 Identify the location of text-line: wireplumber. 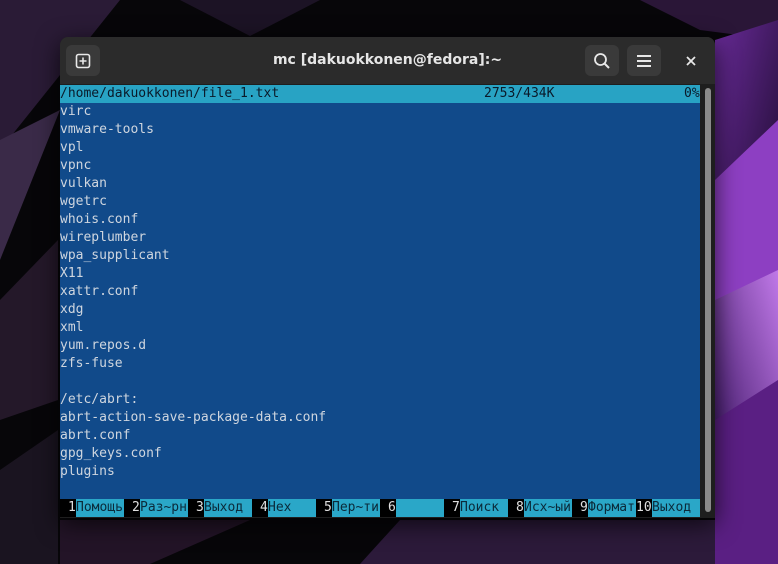
(103, 237).